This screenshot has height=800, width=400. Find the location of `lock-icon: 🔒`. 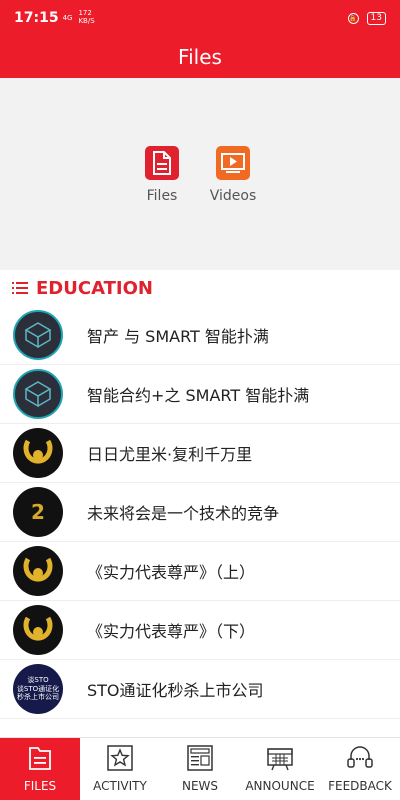

lock-icon: 🔒 is located at coordinates (353, 18).